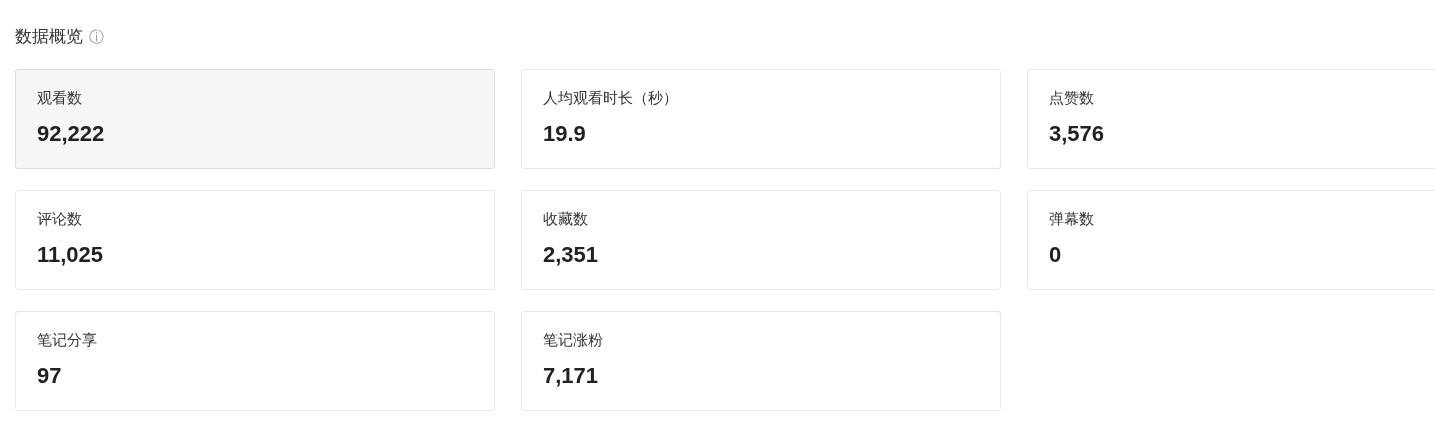 The height and width of the screenshot is (426, 1435). Describe the element at coordinates (1077, 134) in the screenshot. I see `metric-value: 3,576` at that location.